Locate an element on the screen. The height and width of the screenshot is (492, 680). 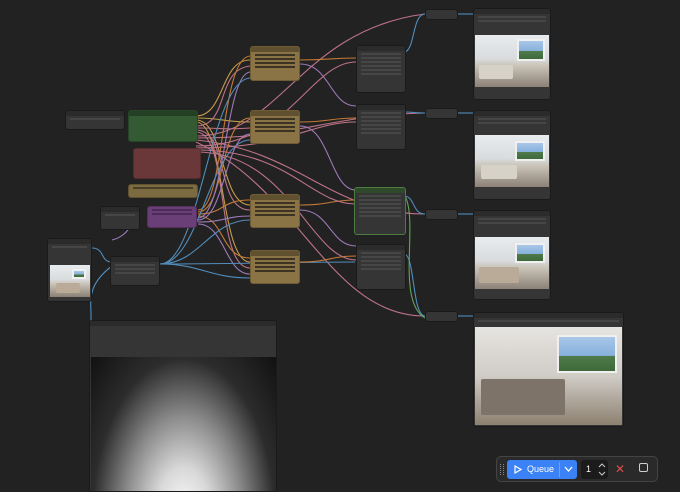
lora-loader-node is located at coordinates (163, 126).